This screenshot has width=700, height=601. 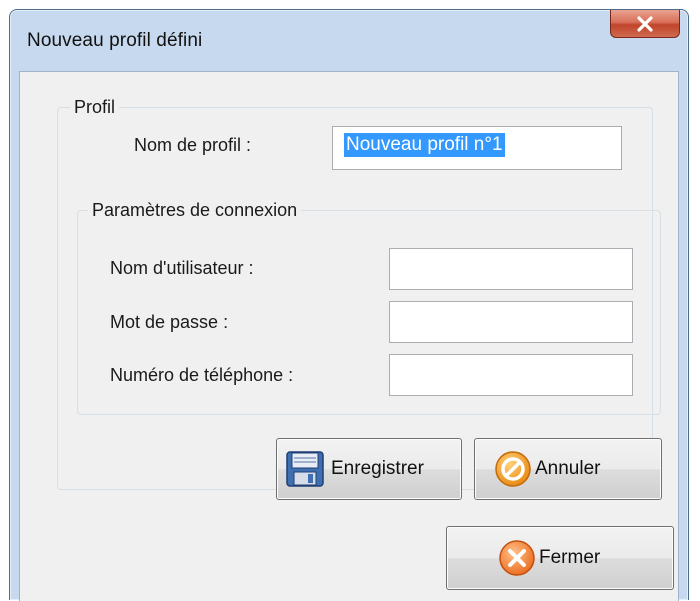 What do you see at coordinates (513, 469) in the screenshot?
I see `cancel-circle-icon` at bounding box center [513, 469].